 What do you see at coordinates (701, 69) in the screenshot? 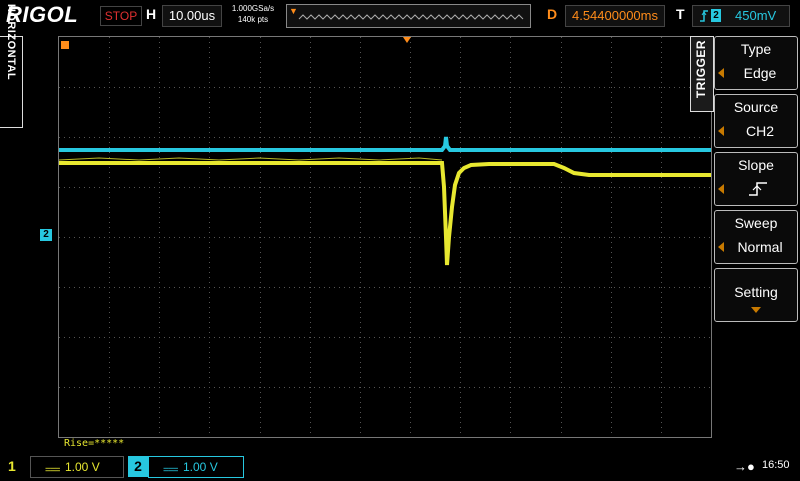
I see `trigger-tab-label: TRIGGER` at bounding box center [701, 69].